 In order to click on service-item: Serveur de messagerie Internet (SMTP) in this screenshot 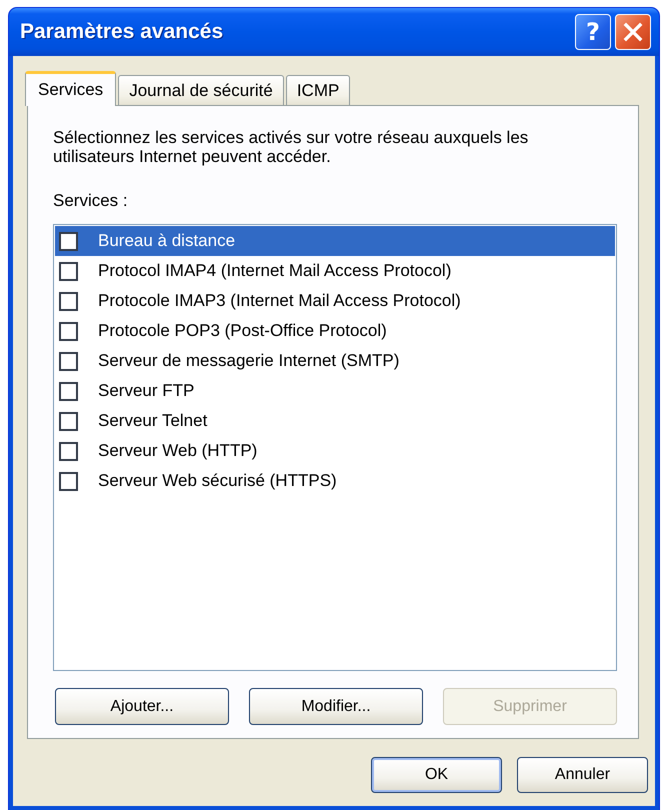, I will do `click(335, 361)`.